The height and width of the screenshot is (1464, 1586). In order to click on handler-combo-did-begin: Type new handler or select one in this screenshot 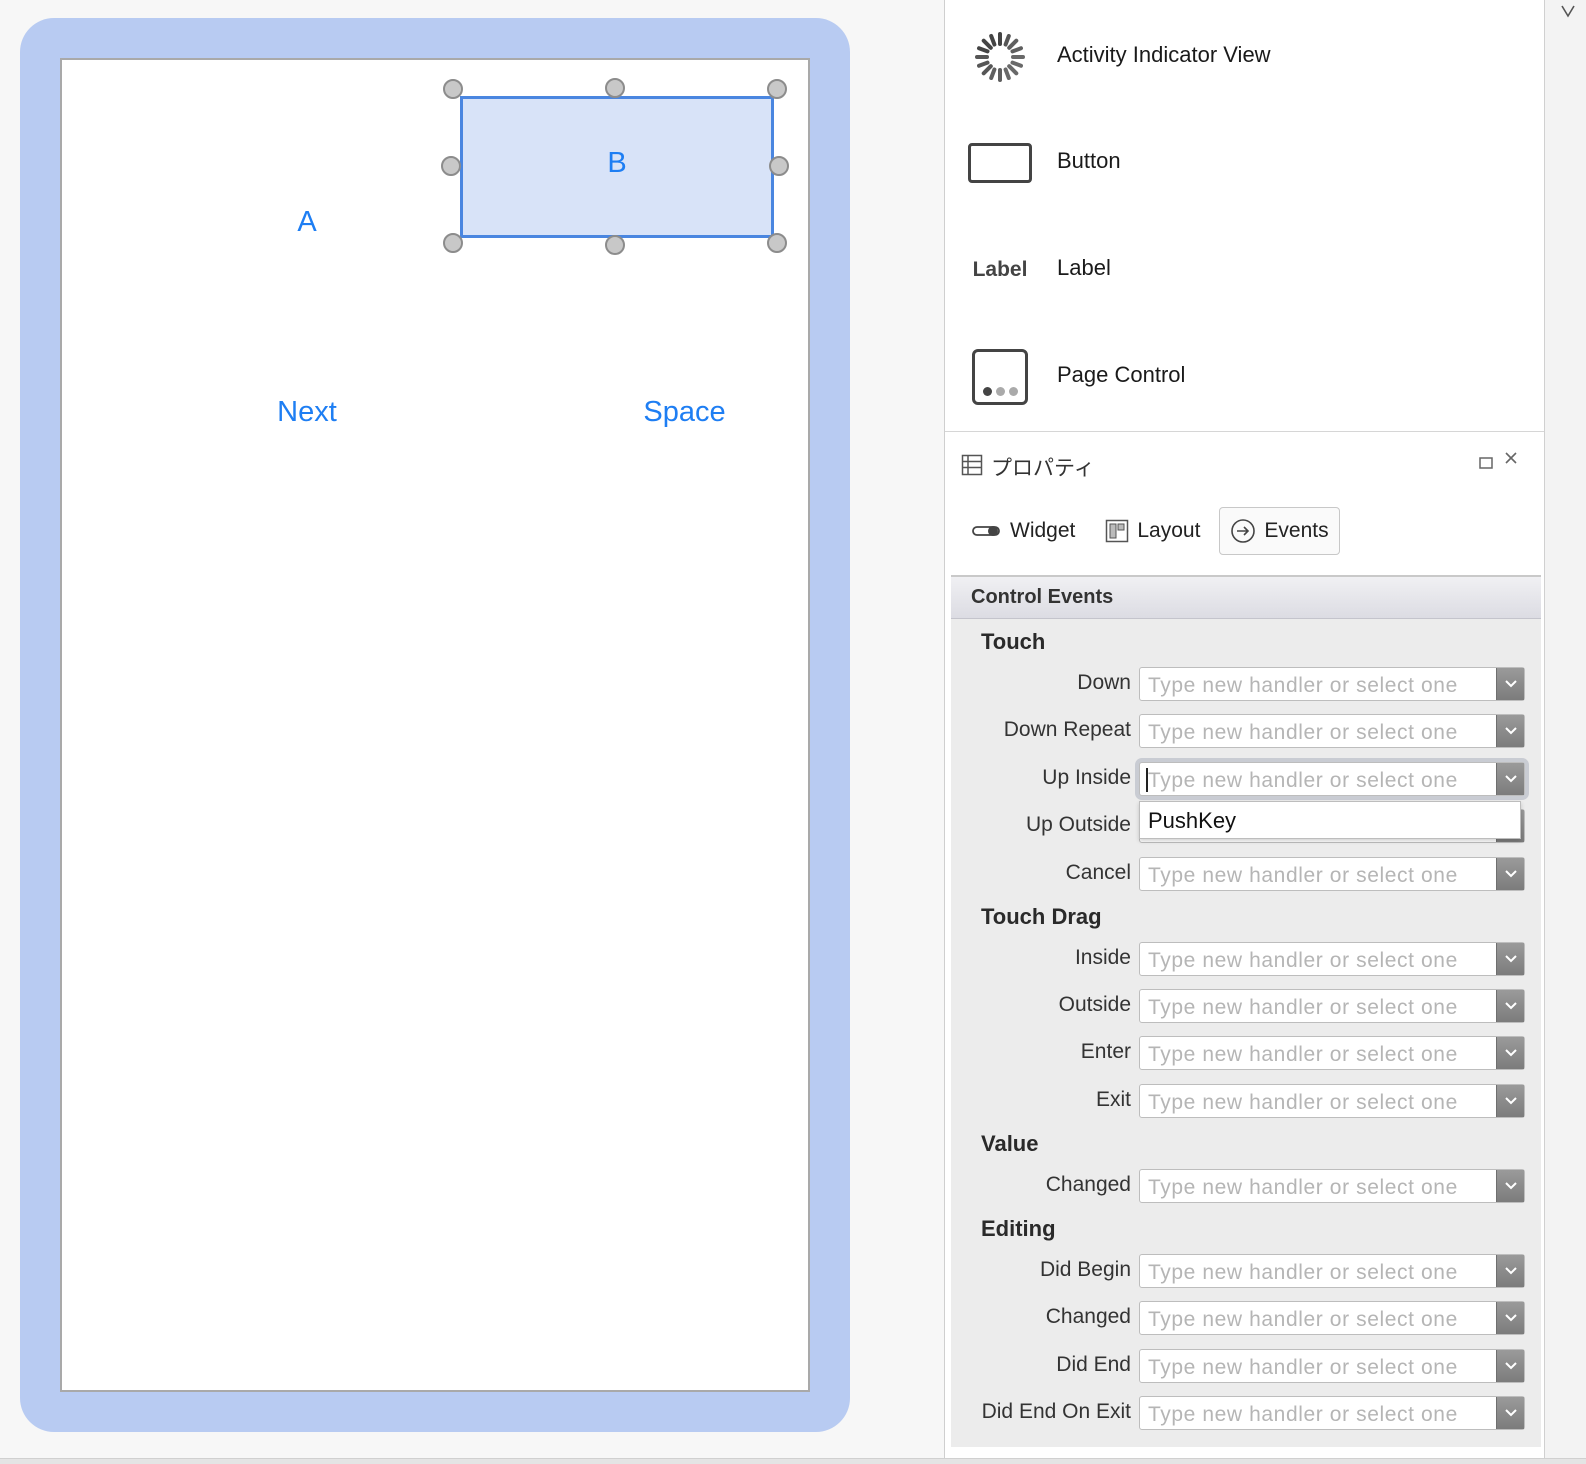, I will do `click(1332, 1271)`.